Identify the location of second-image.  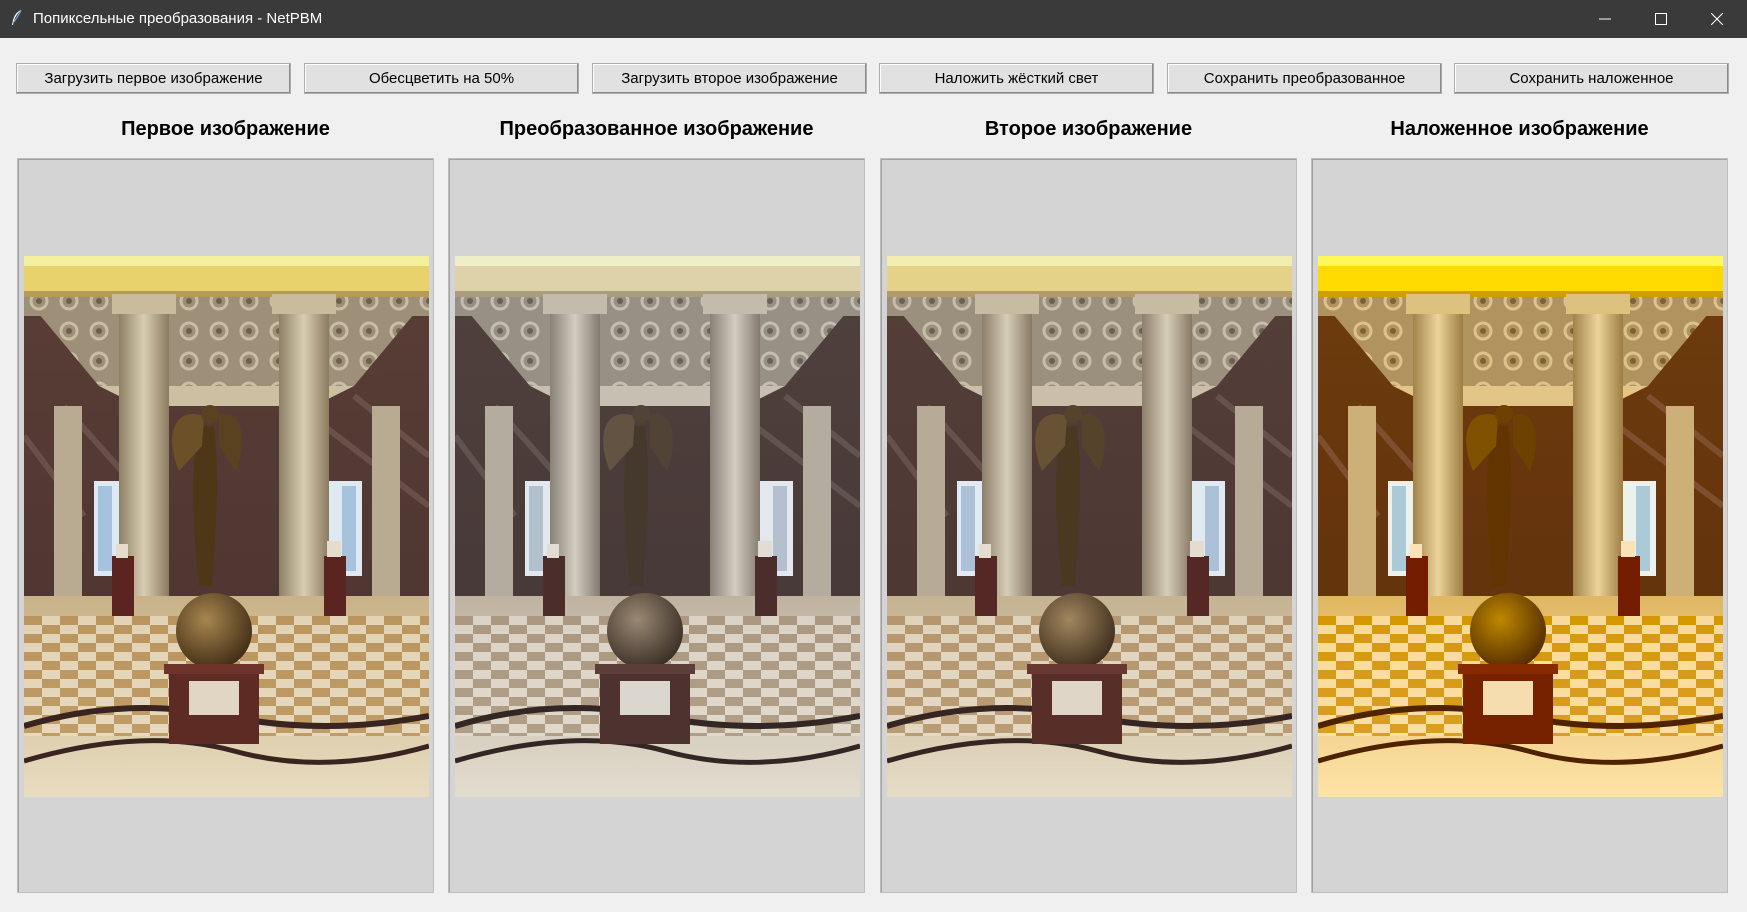
(1089, 526).